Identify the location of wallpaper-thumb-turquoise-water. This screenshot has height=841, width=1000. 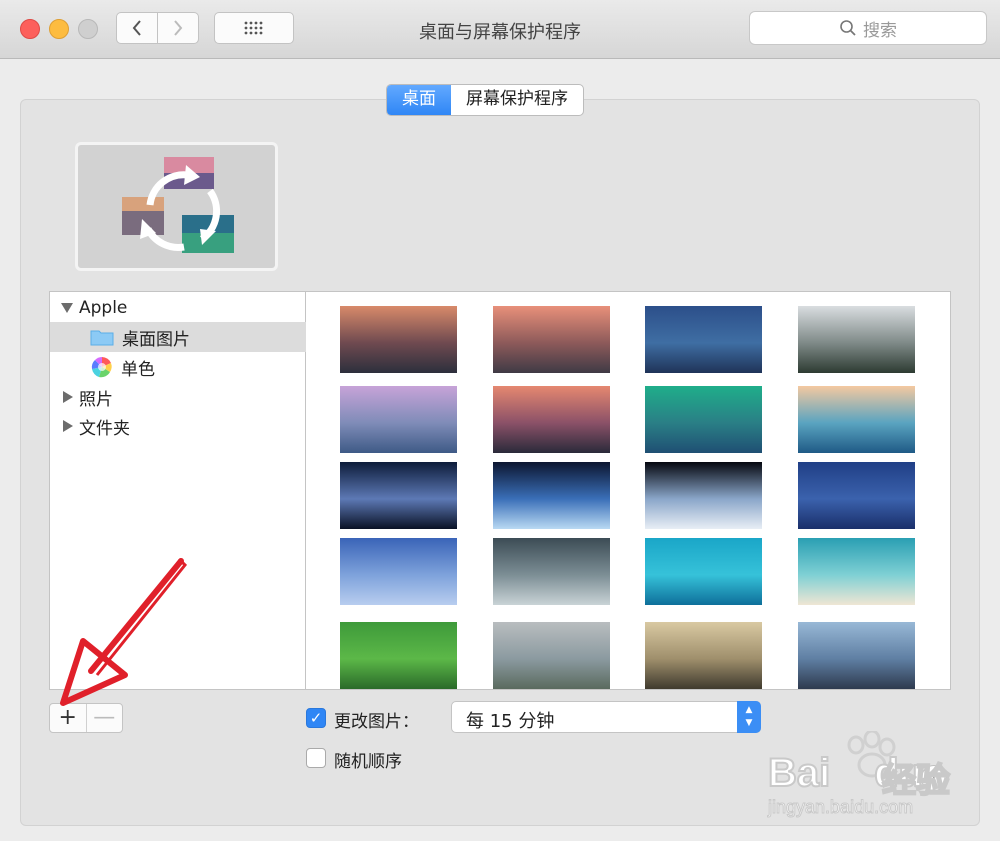
(703, 571).